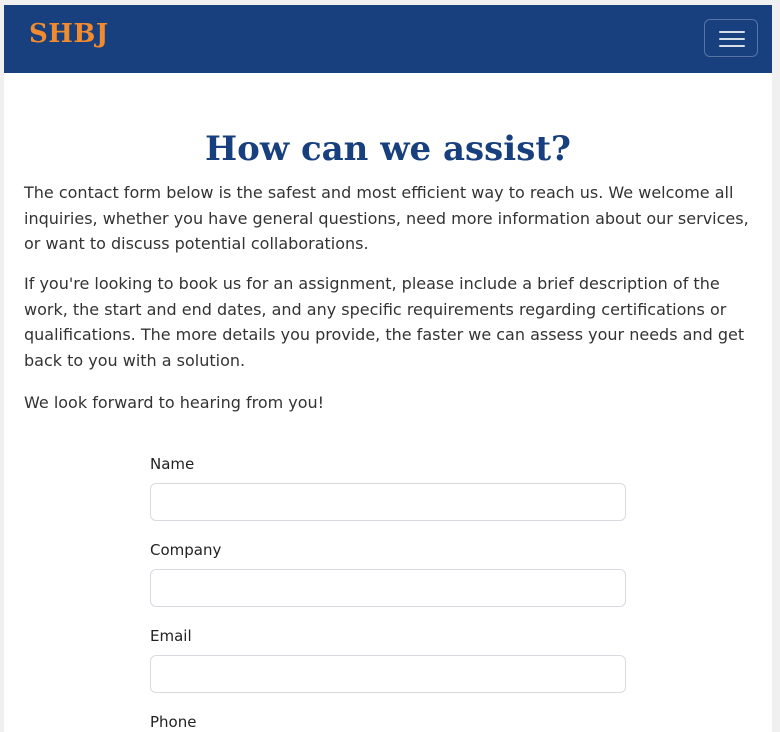 This screenshot has height=732, width=780. Describe the element at coordinates (174, 402) in the screenshot. I see `closing-paragraph: We look forward to hearing from you!` at that location.